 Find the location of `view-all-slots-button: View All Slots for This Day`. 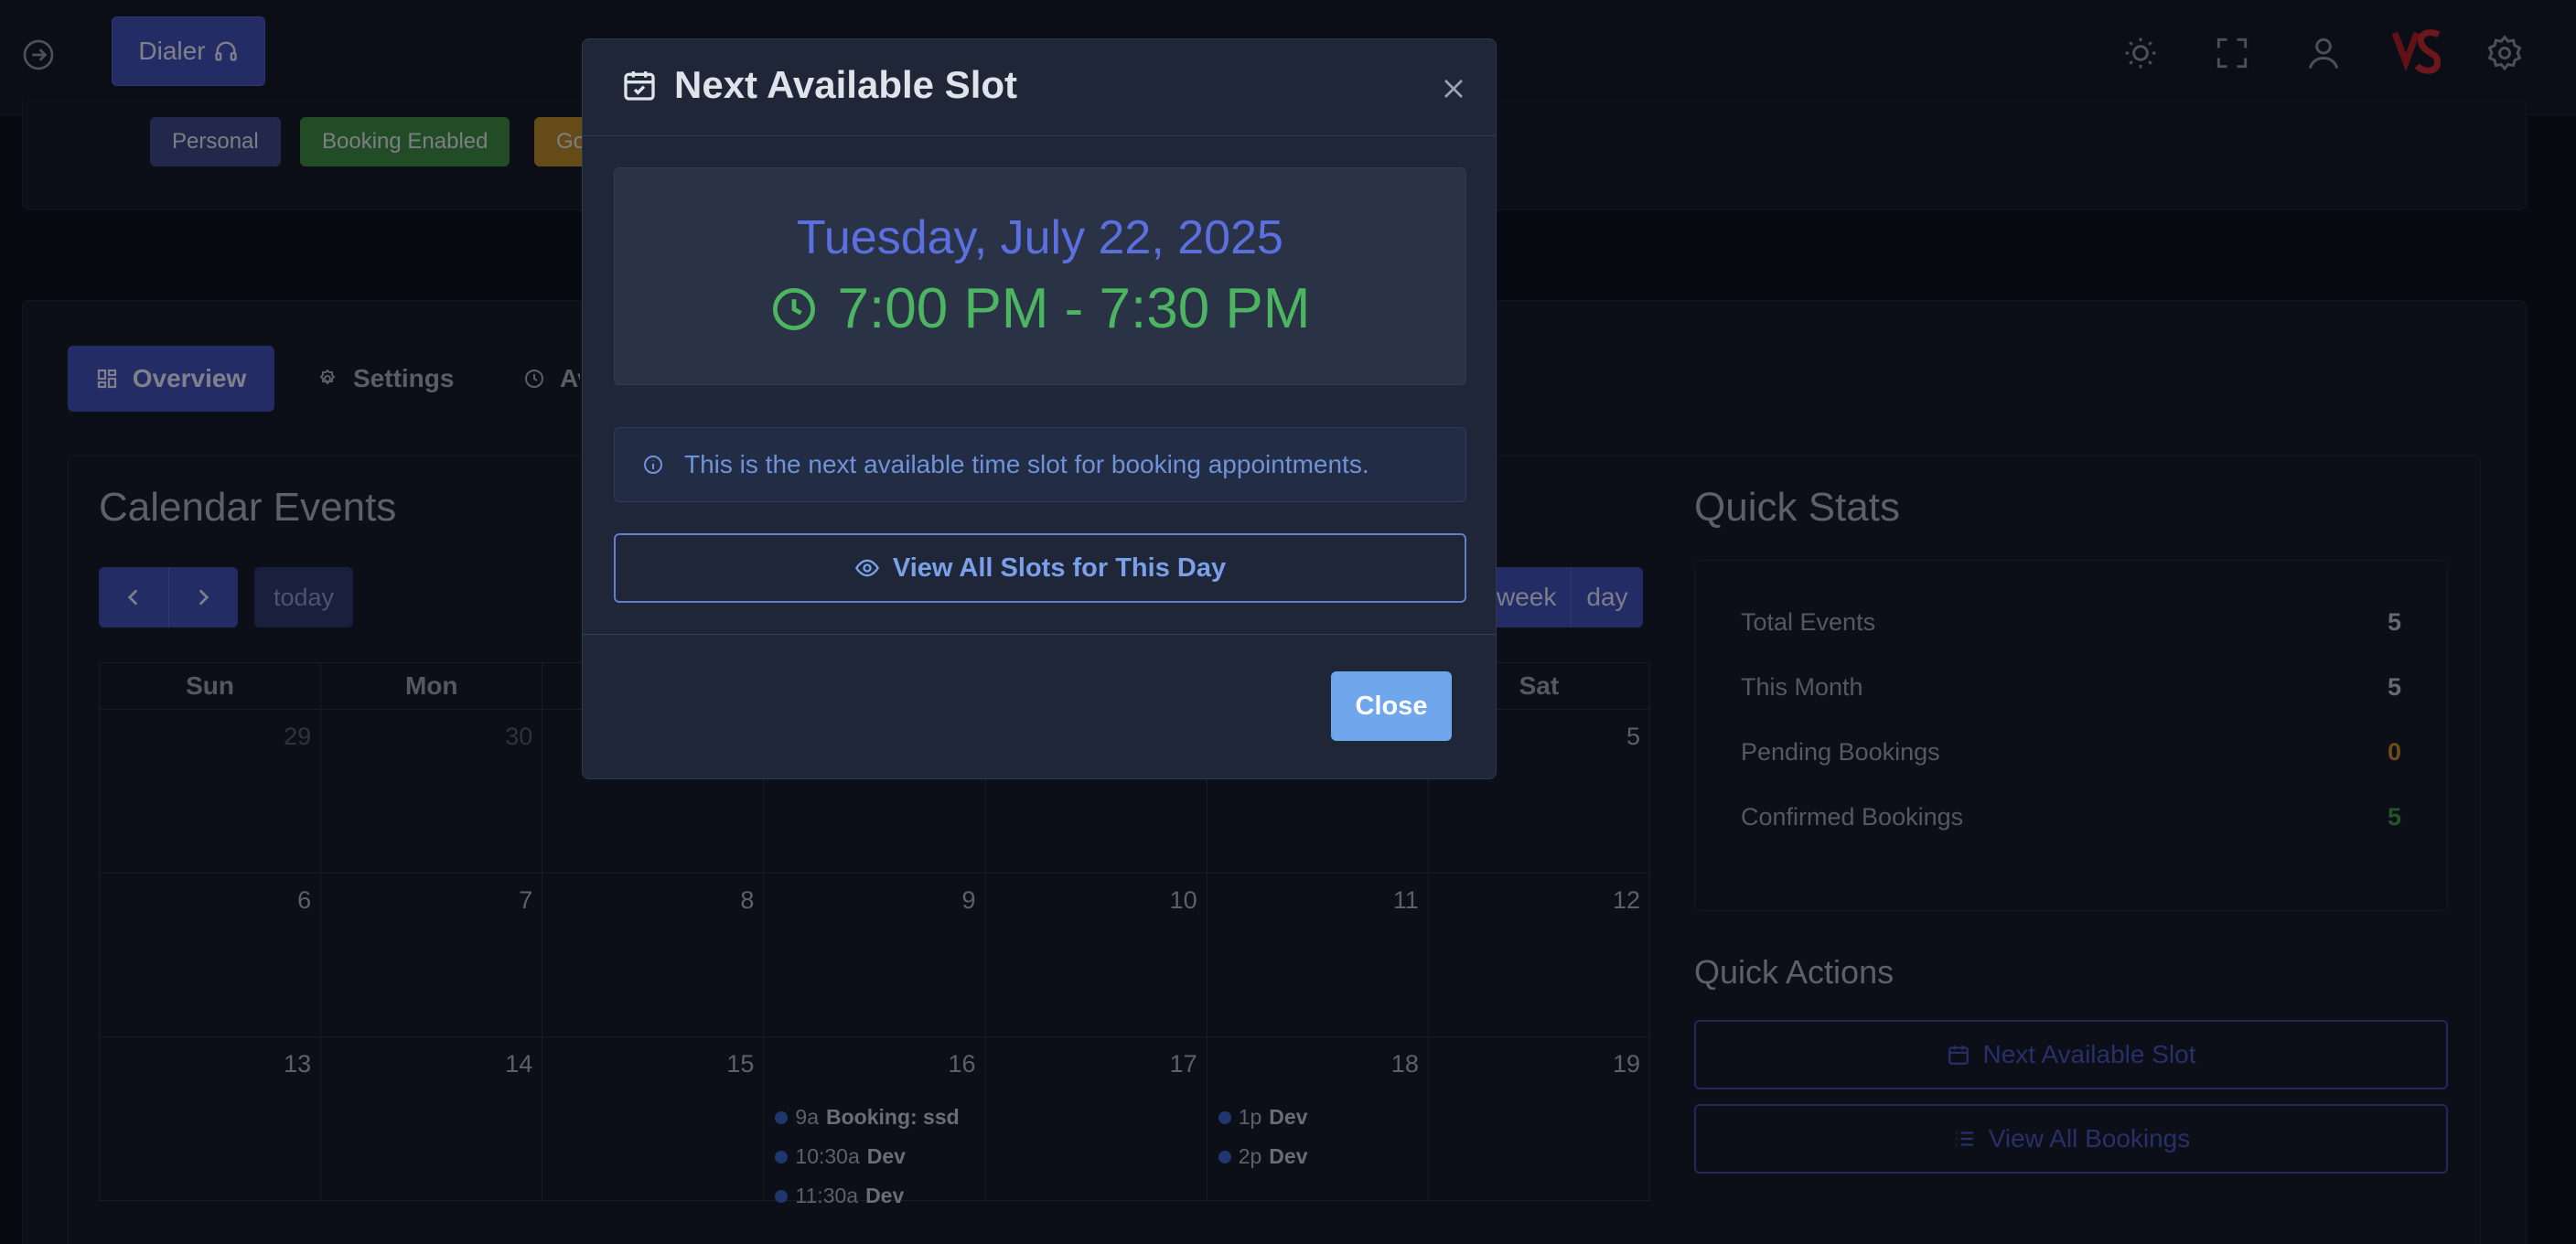

view-all-slots-button: View All Slots for This Day is located at coordinates (1040, 568).